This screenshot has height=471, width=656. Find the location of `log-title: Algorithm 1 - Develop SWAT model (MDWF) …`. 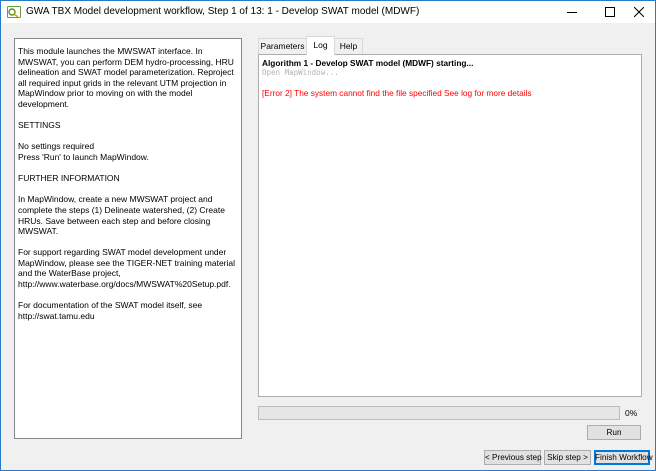

log-title: Algorithm 1 - Develop SWAT model (MDWF) … is located at coordinates (368, 63).